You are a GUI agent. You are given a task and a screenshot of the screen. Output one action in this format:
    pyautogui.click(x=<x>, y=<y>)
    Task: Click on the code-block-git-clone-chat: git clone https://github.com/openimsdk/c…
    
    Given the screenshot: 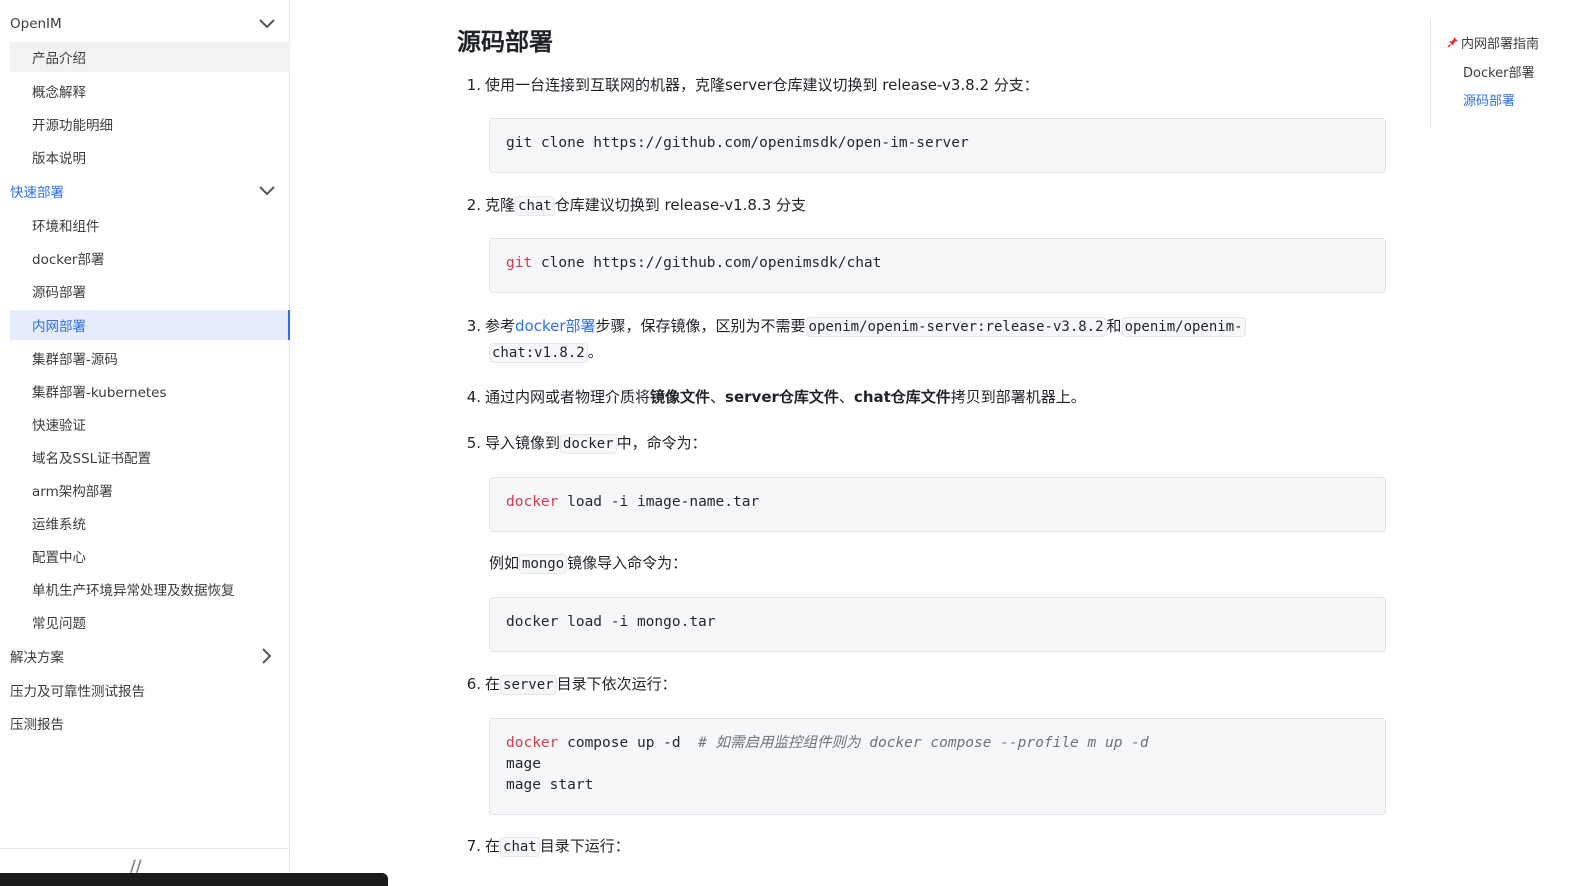 What is the action you would take?
    pyautogui.click(x=937, y=265)
    